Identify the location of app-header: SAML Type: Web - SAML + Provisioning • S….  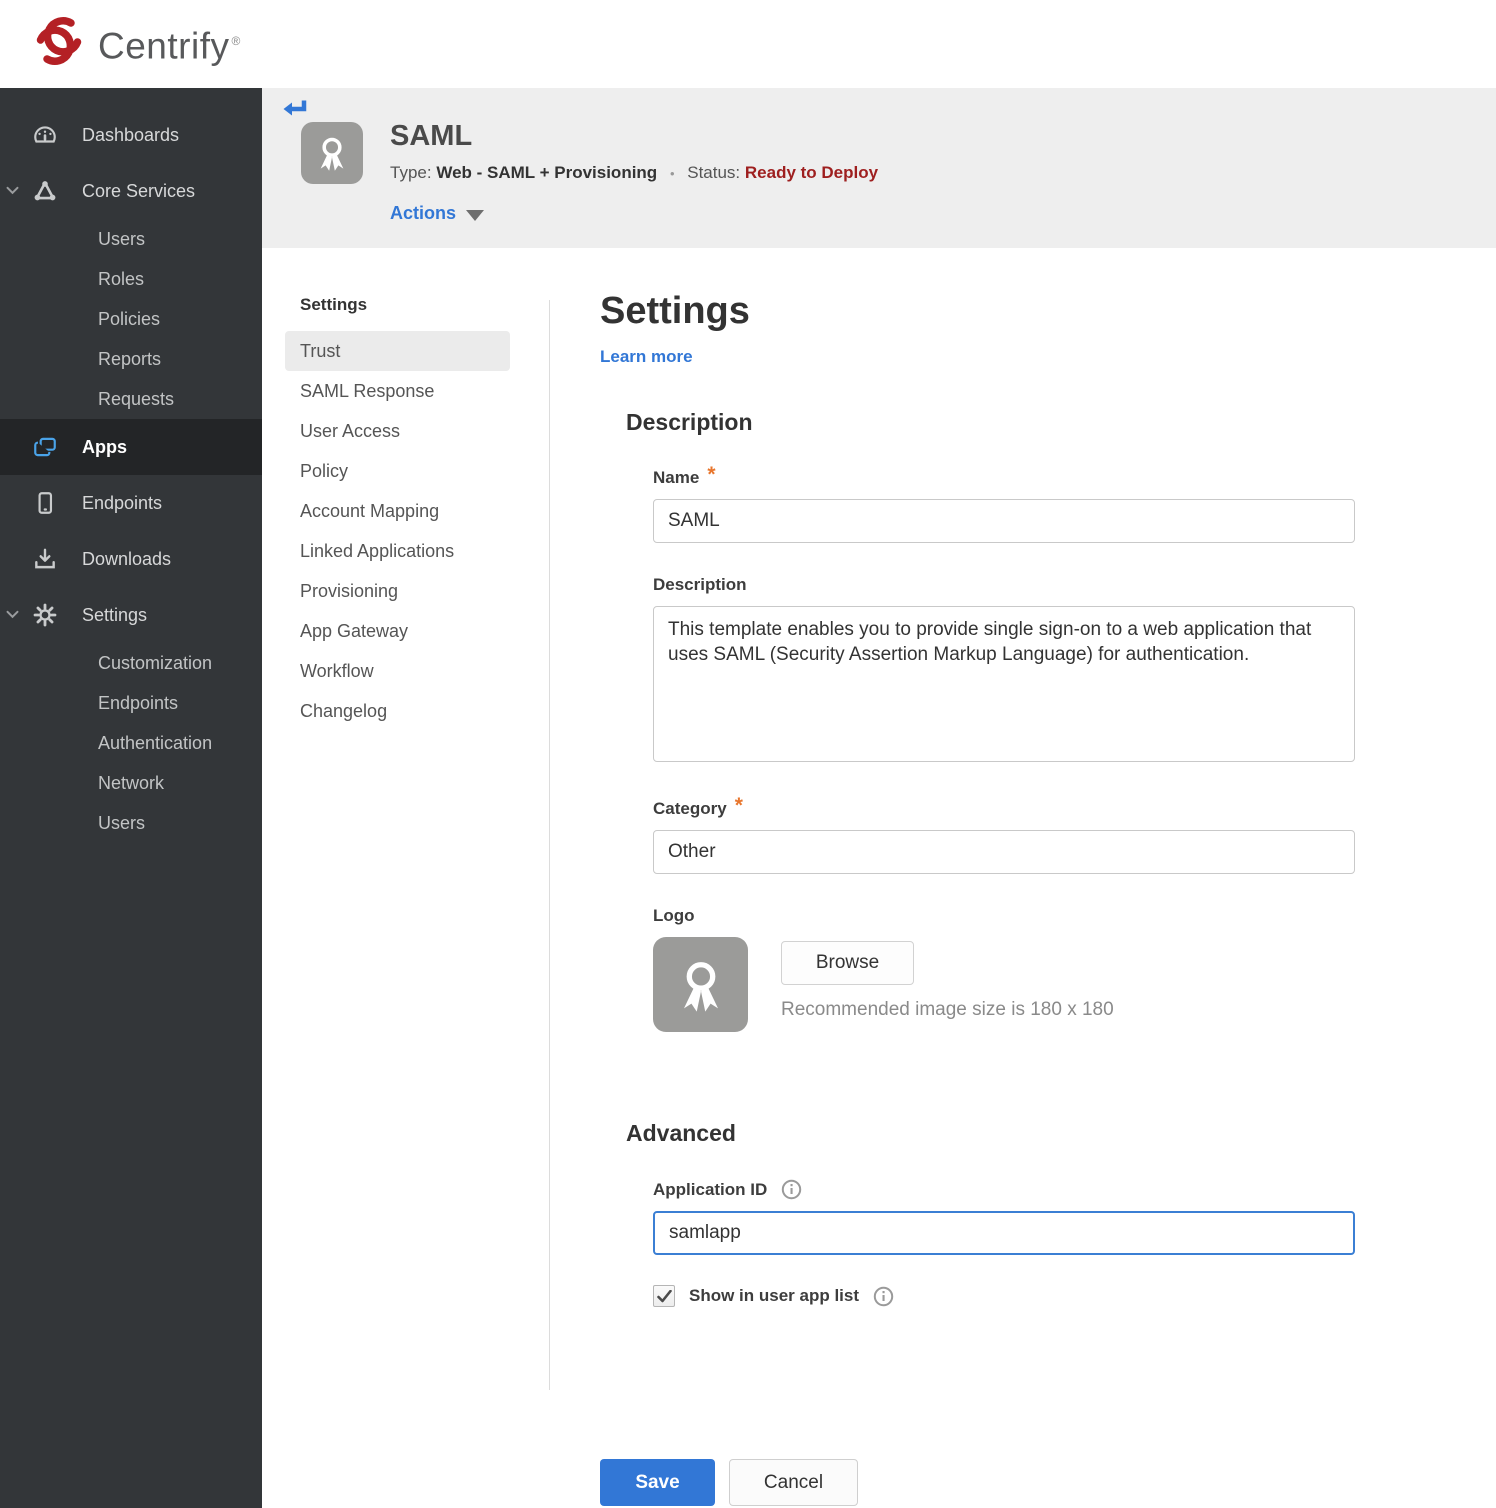
(879, 168).